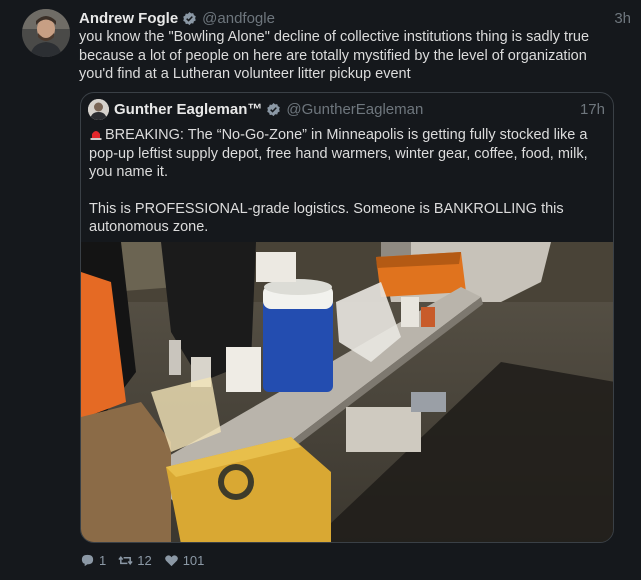 This screenshot has height=580, width=641. What do you see at coordinates (193, 560) in the screenshot?
I see `like-count: 101` at bounding box center [193, 560].